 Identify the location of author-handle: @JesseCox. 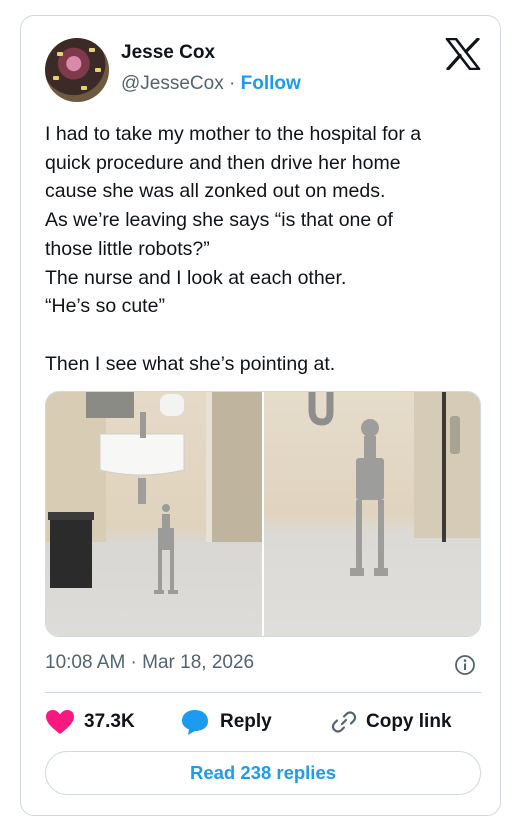
(172, 83).